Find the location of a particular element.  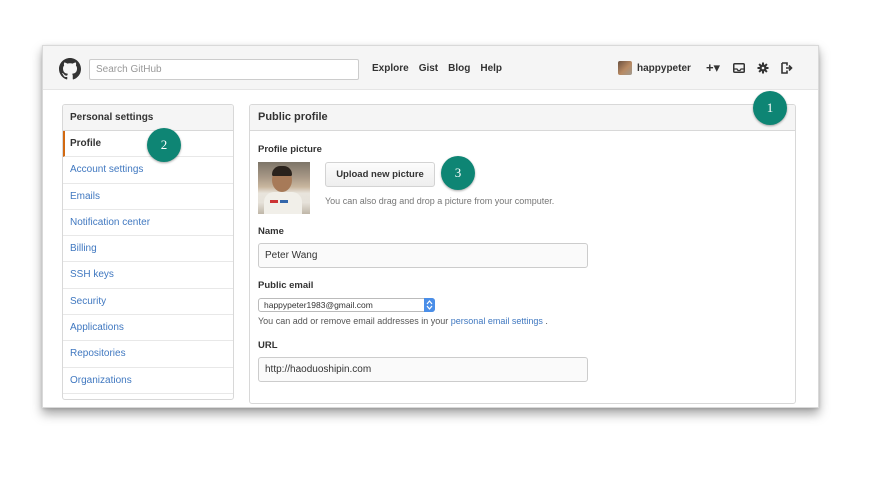

sidebar-item-applications: Applications is located at coordinates (148, 328).